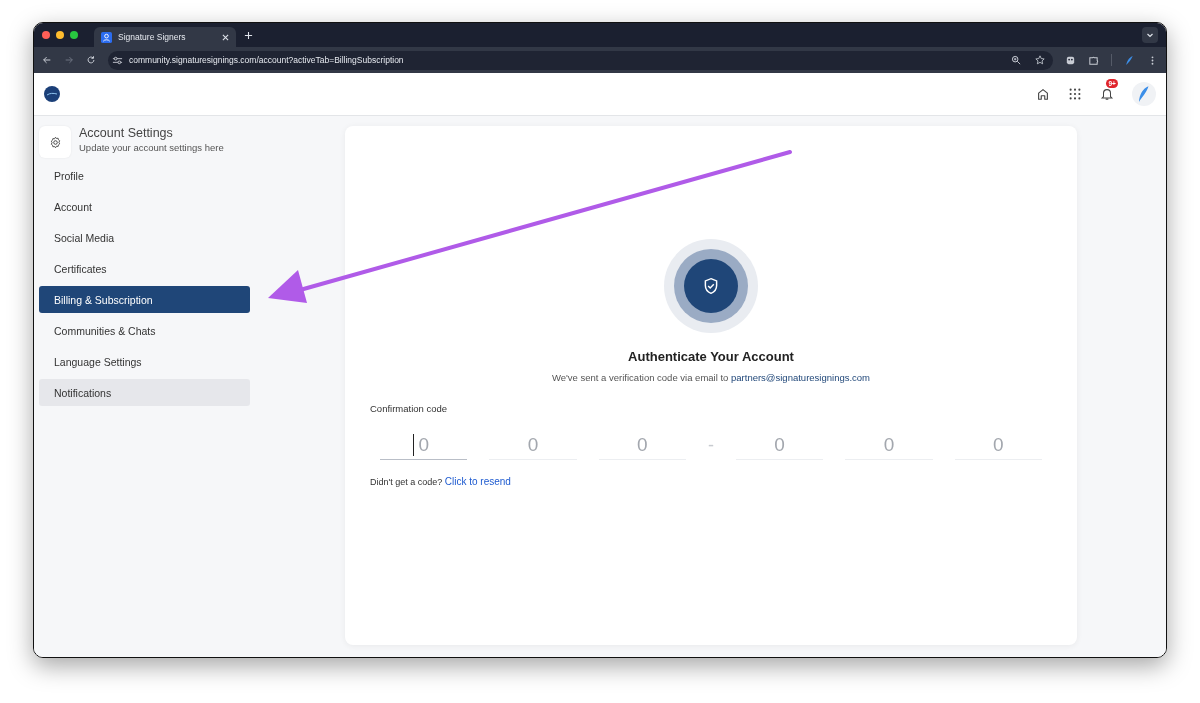 This screenshot has width=1200, height=703. I want to click on field-label: Confirmation code, so click(409, 408).